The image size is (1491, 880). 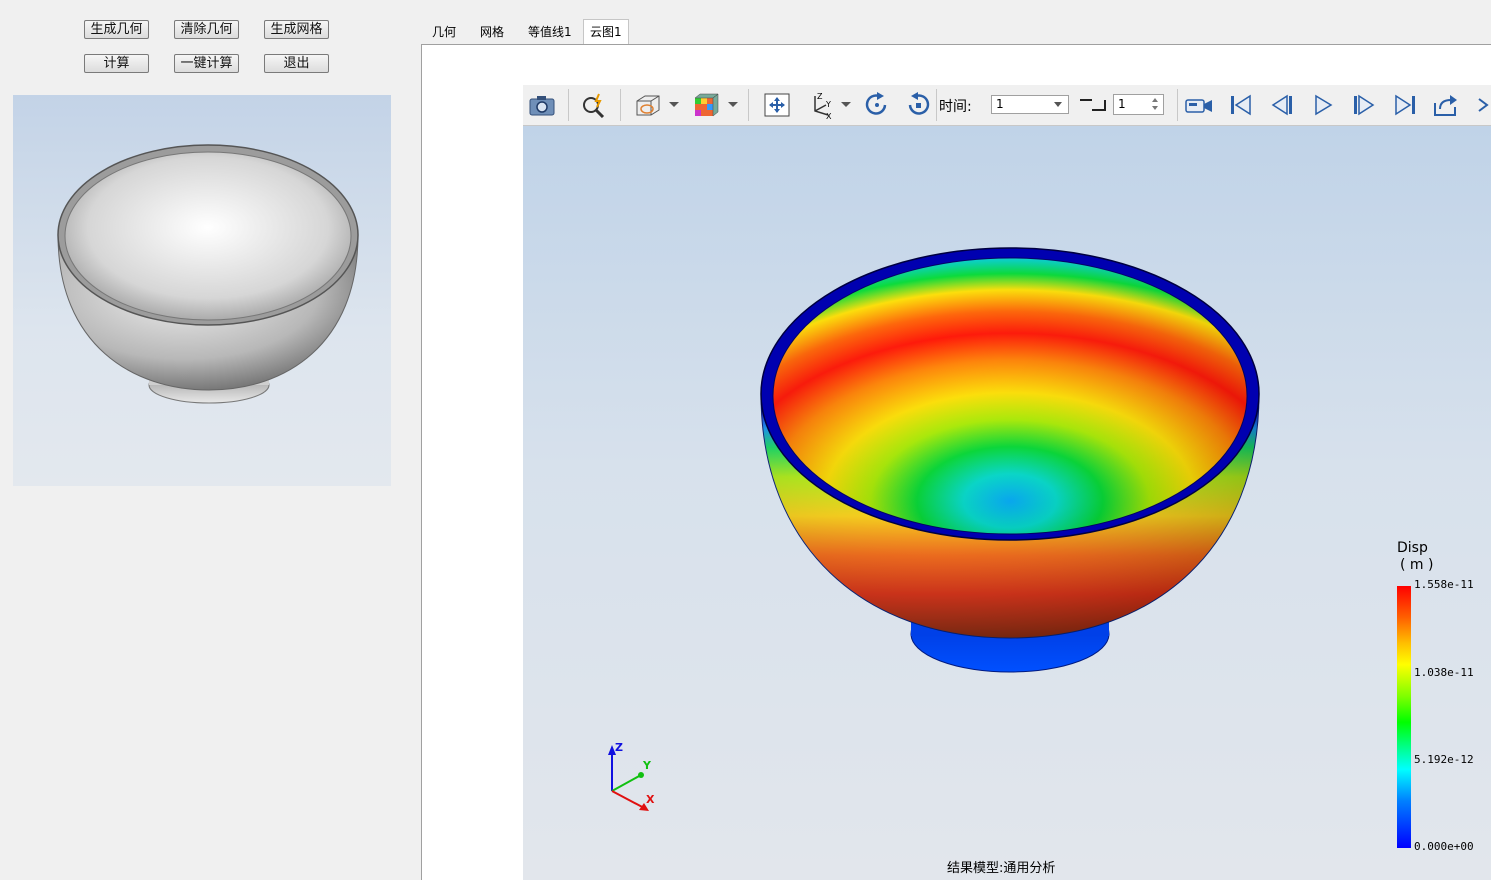 What do you see at coordinates (1199, 105) in the screenshot?
I see `record-icon` at bounding box center [1199, 105].